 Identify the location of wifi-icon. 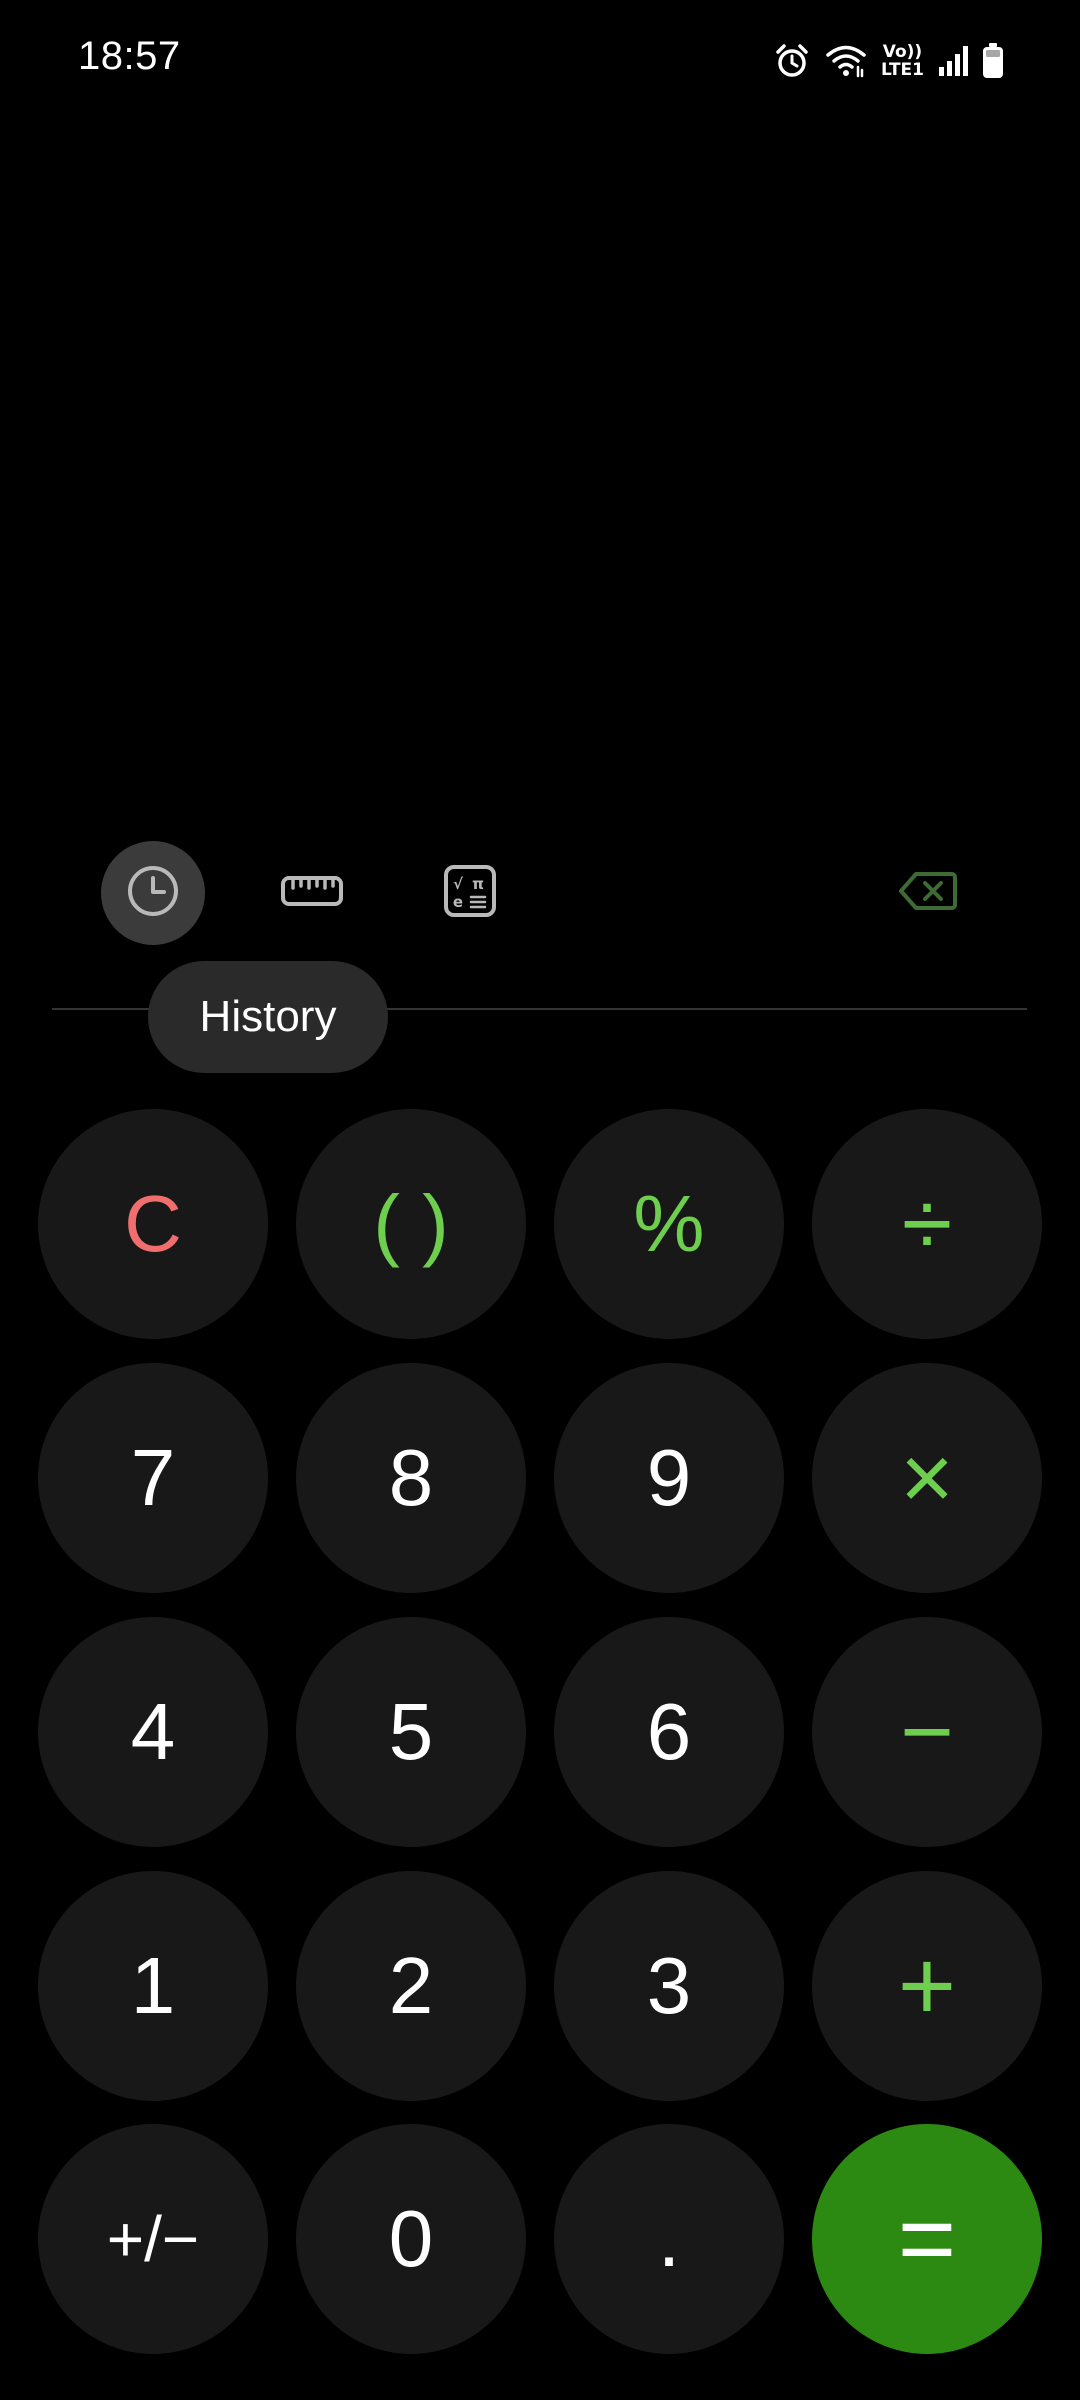
(846, 61).